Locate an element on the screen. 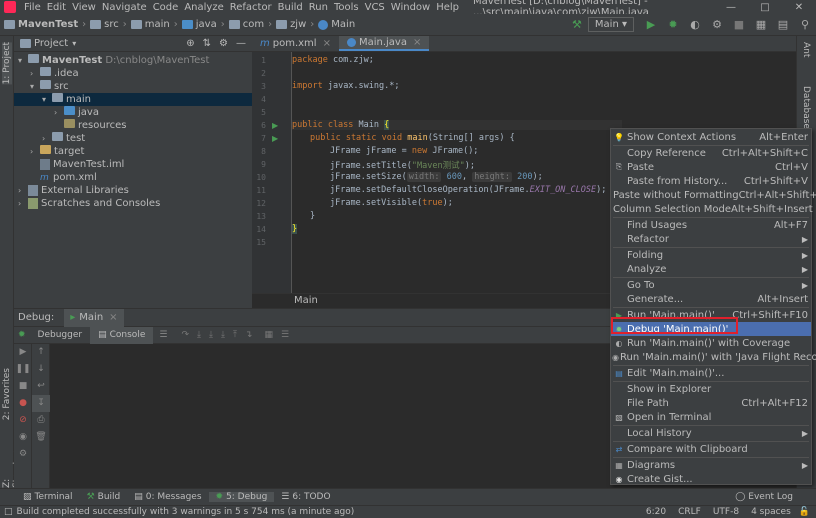 Image resolution: width=816 pixels, height=518 pixels. camera-icon: ◉ is located at coordinates (23, 437).